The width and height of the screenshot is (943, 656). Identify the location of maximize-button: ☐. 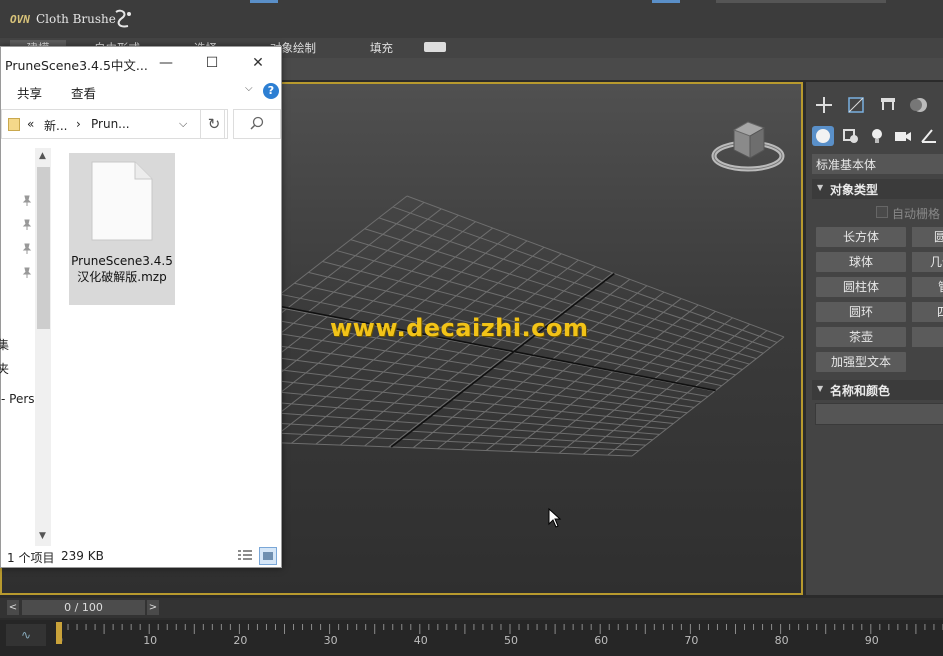
(212, 63).